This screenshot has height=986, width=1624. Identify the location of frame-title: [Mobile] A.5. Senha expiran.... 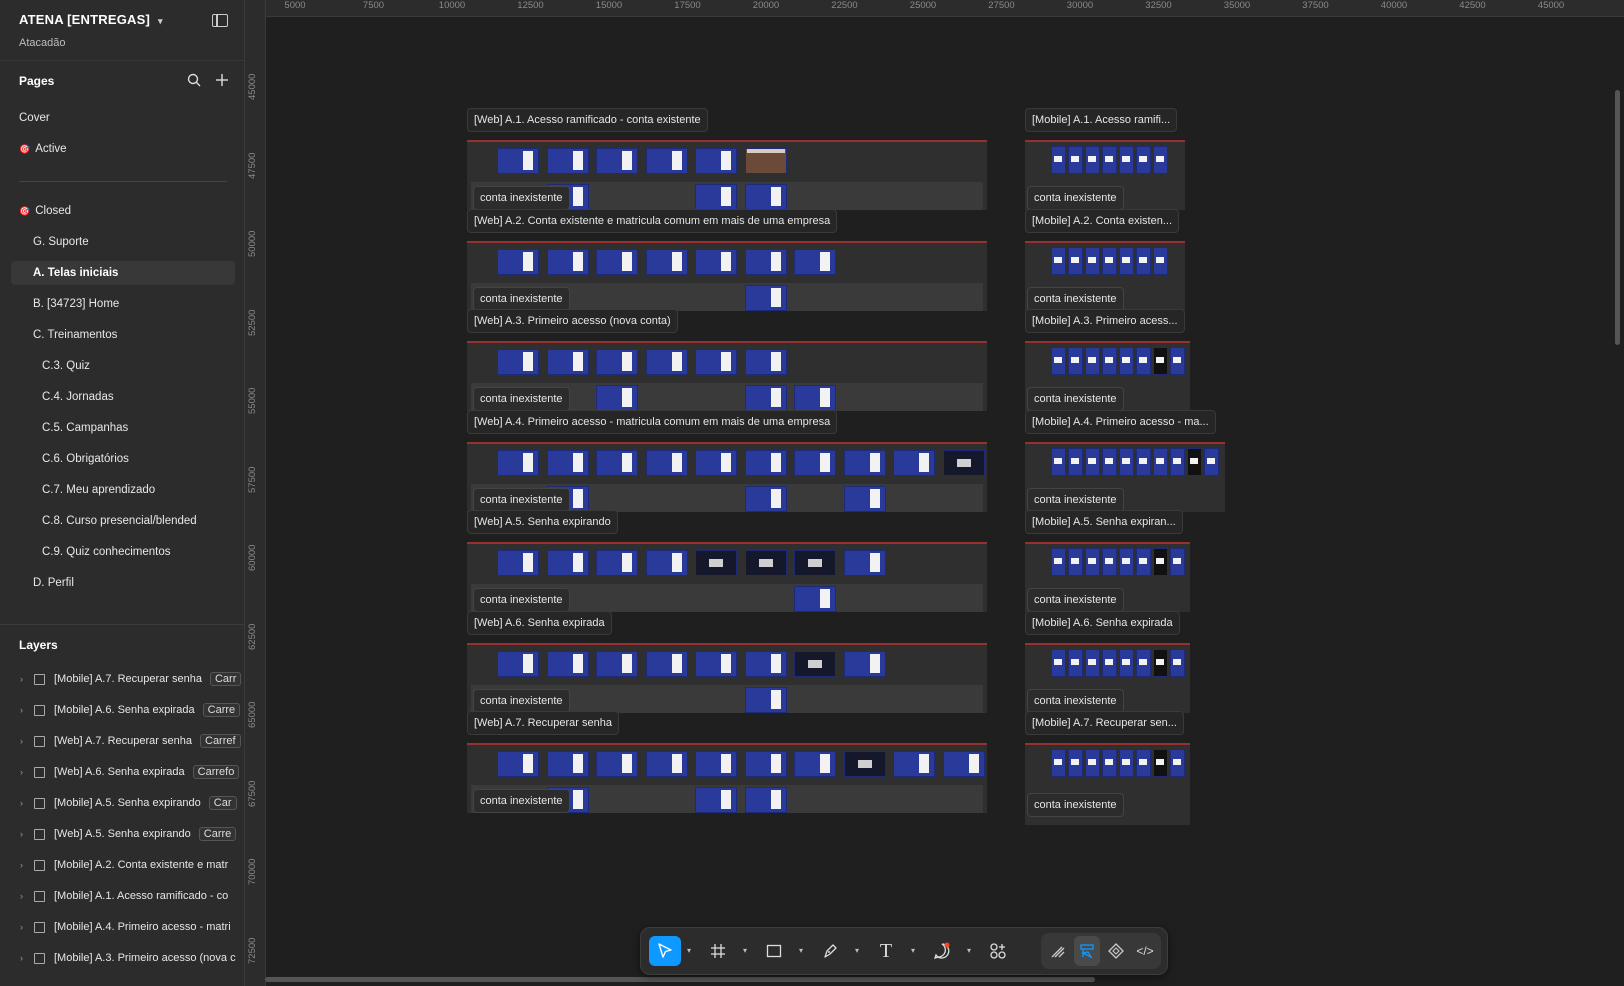
(1104, 522).